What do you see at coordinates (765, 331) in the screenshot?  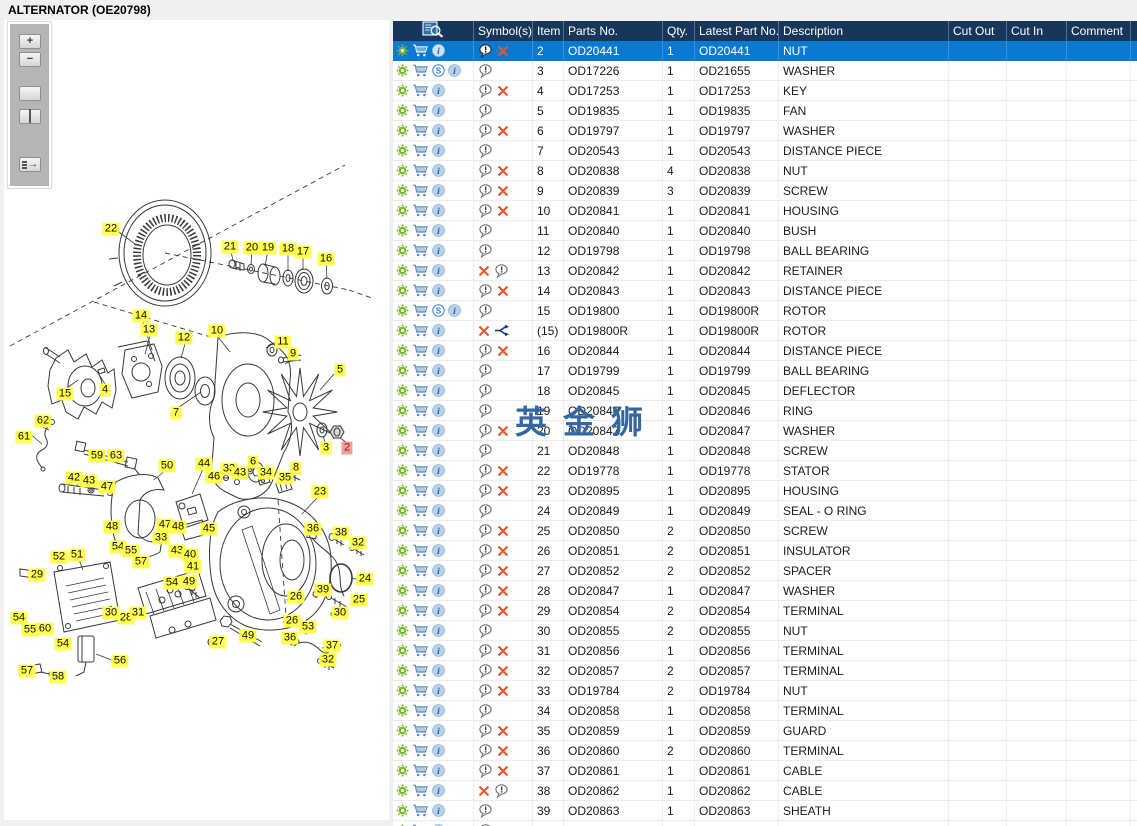 I see `table-row-item-(15): i (15) OD19800R 1 OD19800R ROTOR` at bounding box center [765, 331].